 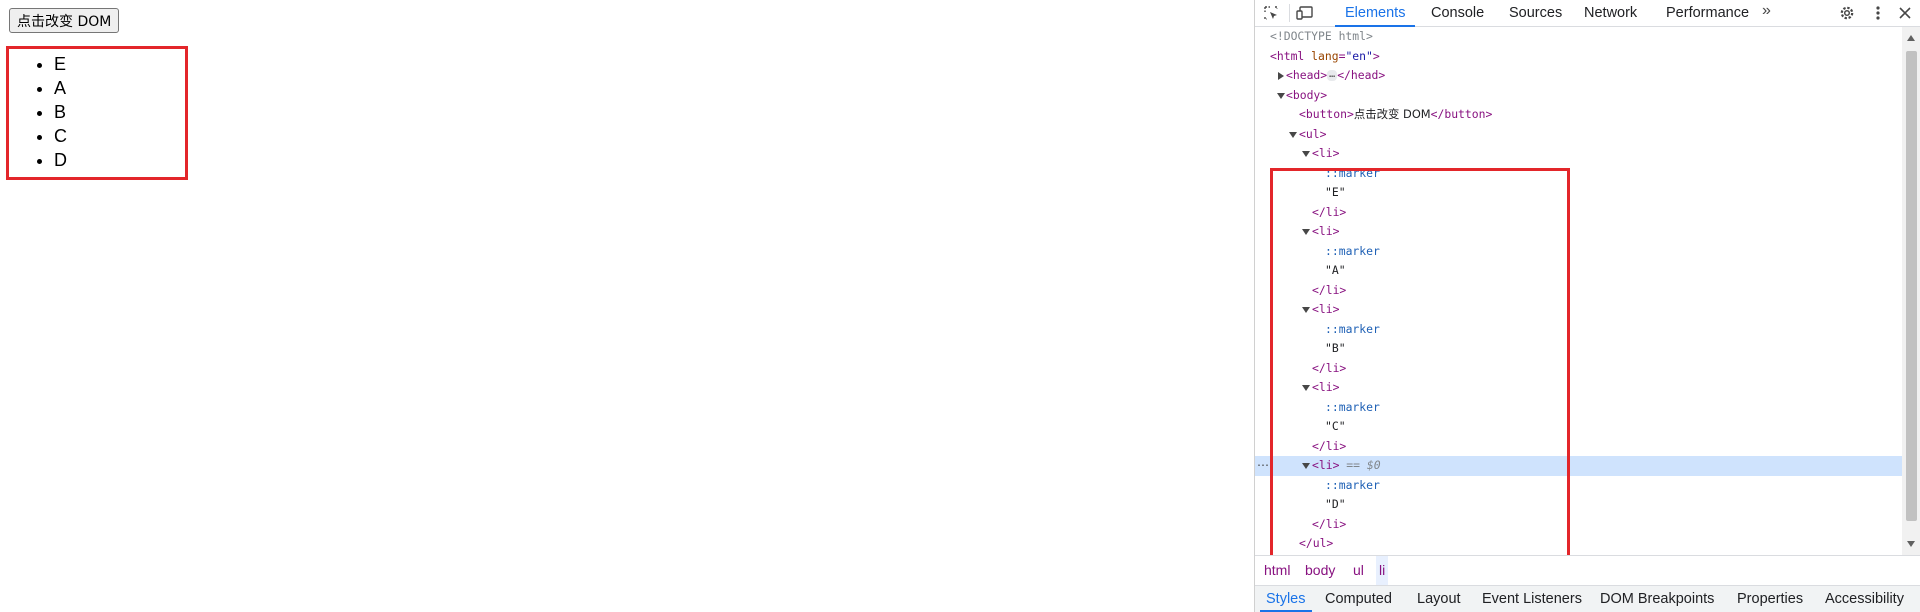 I want to click on tab-network: Network, so click(x=1610, y=13).